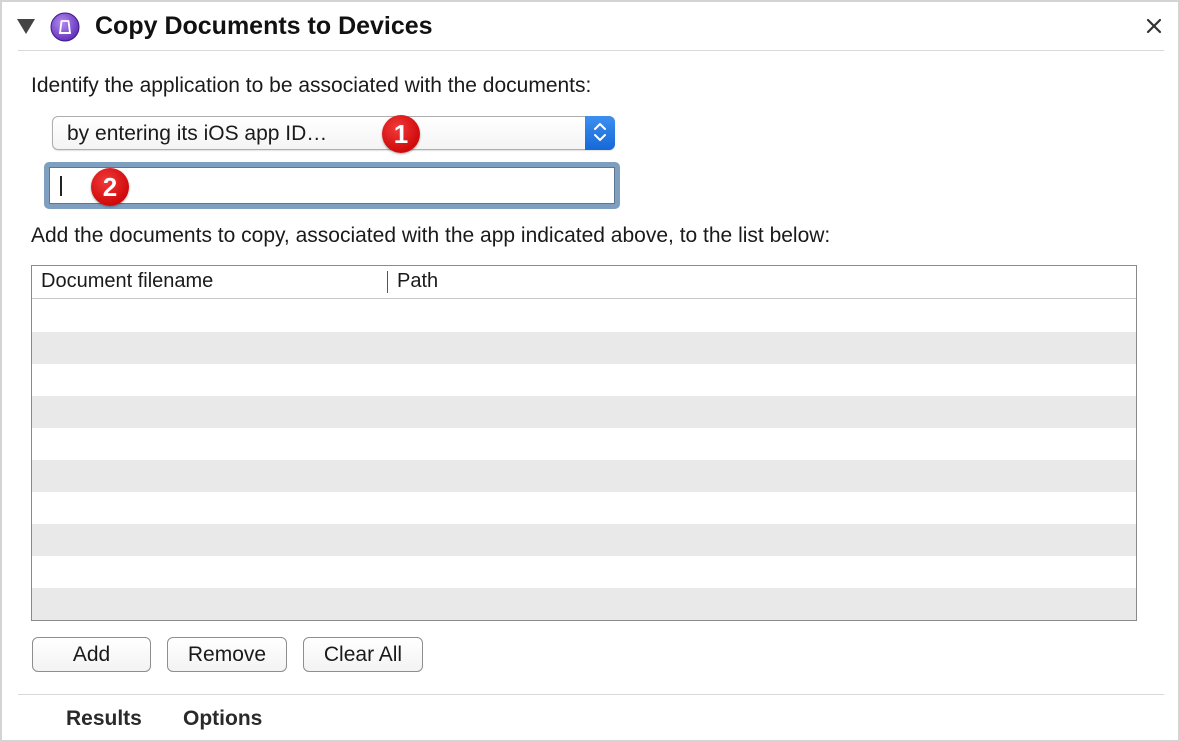 The width and height of the screenshot is (1180, 742). I want to click on footer-divider, so click(591, 694).